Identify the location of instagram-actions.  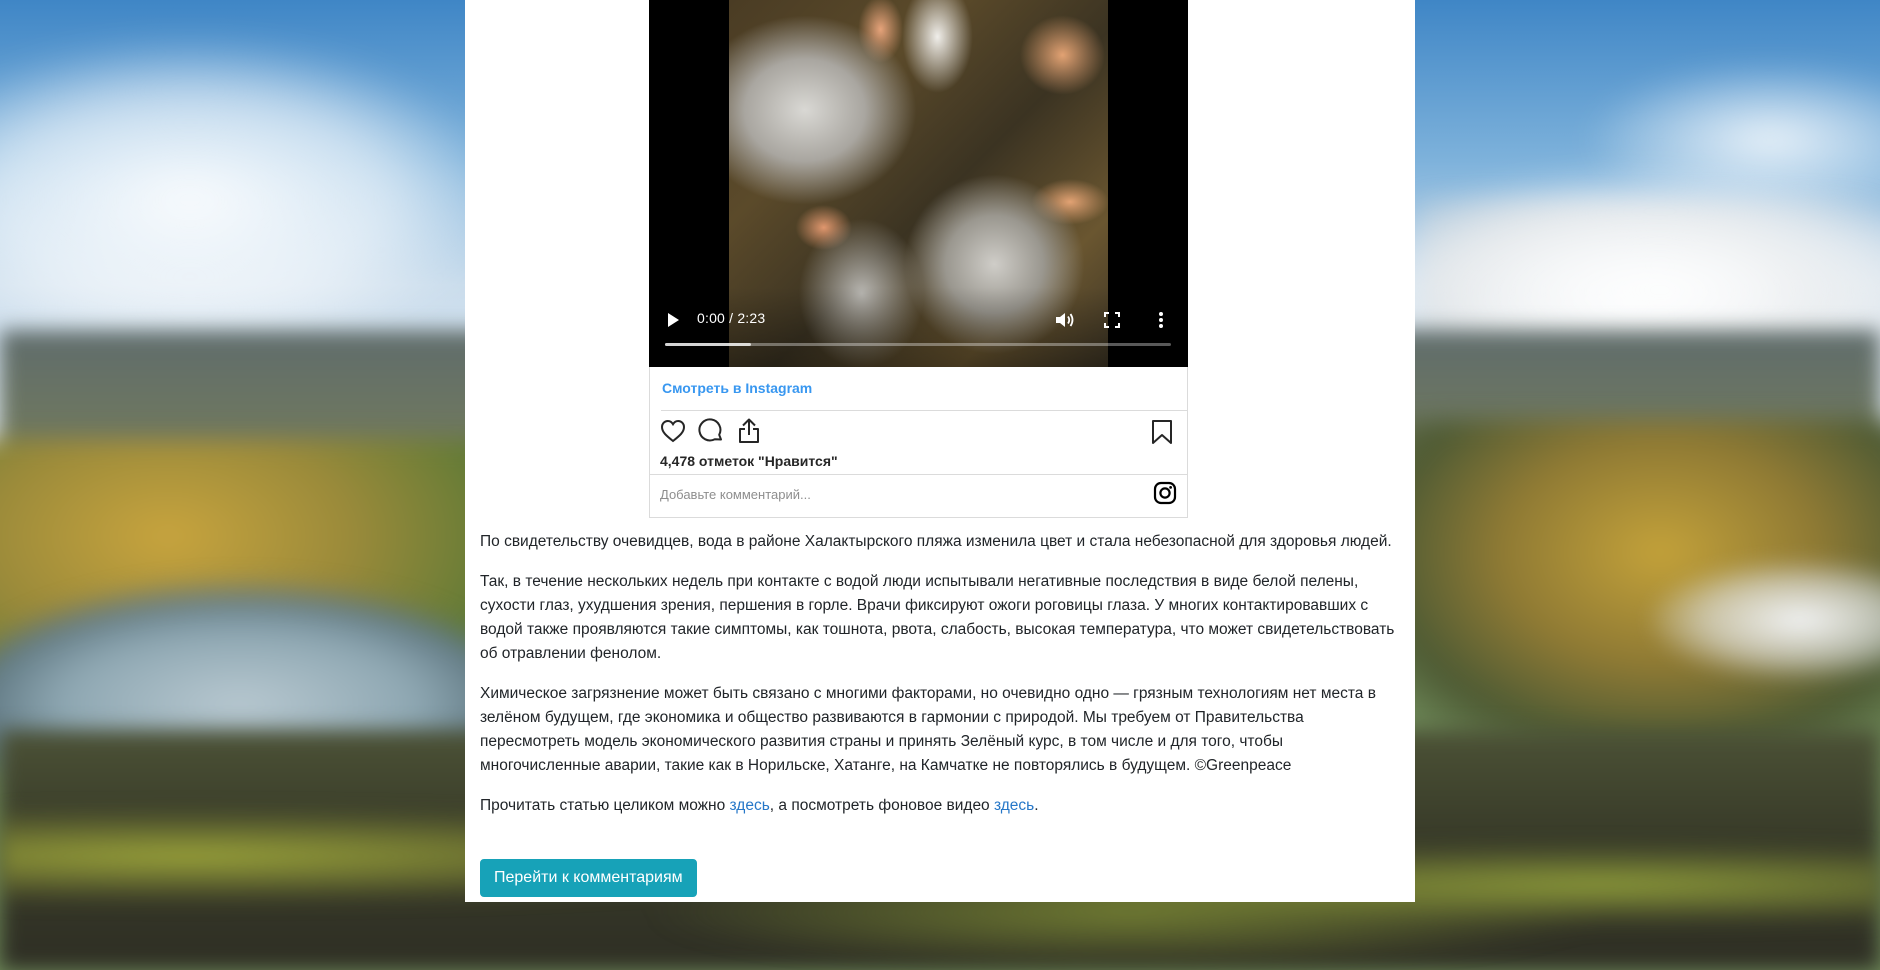
(711, 433).